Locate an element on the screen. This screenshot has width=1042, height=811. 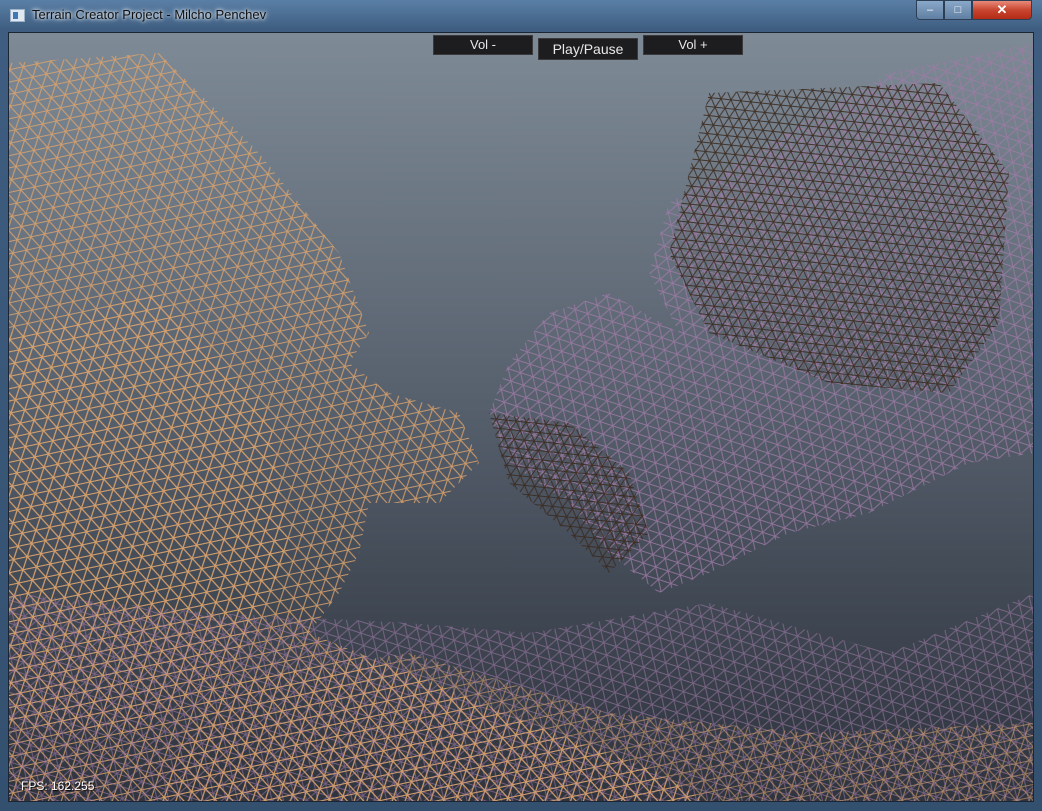
close-button: ✕ is located at coordinates (1002, 10).